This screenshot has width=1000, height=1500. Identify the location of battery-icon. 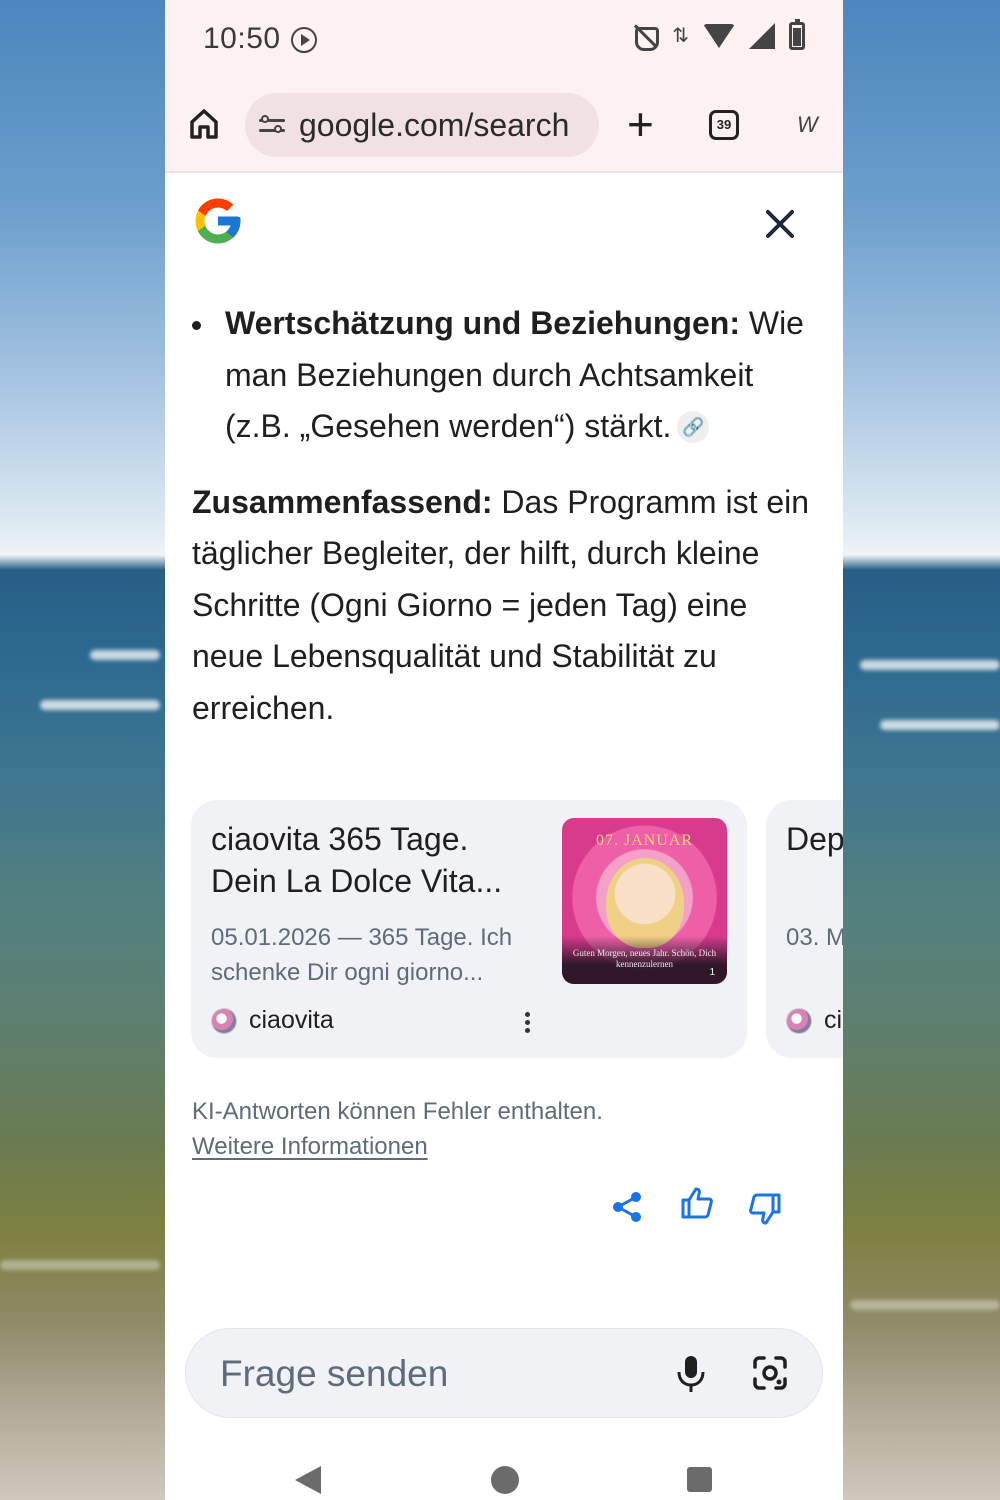
(797, 34).